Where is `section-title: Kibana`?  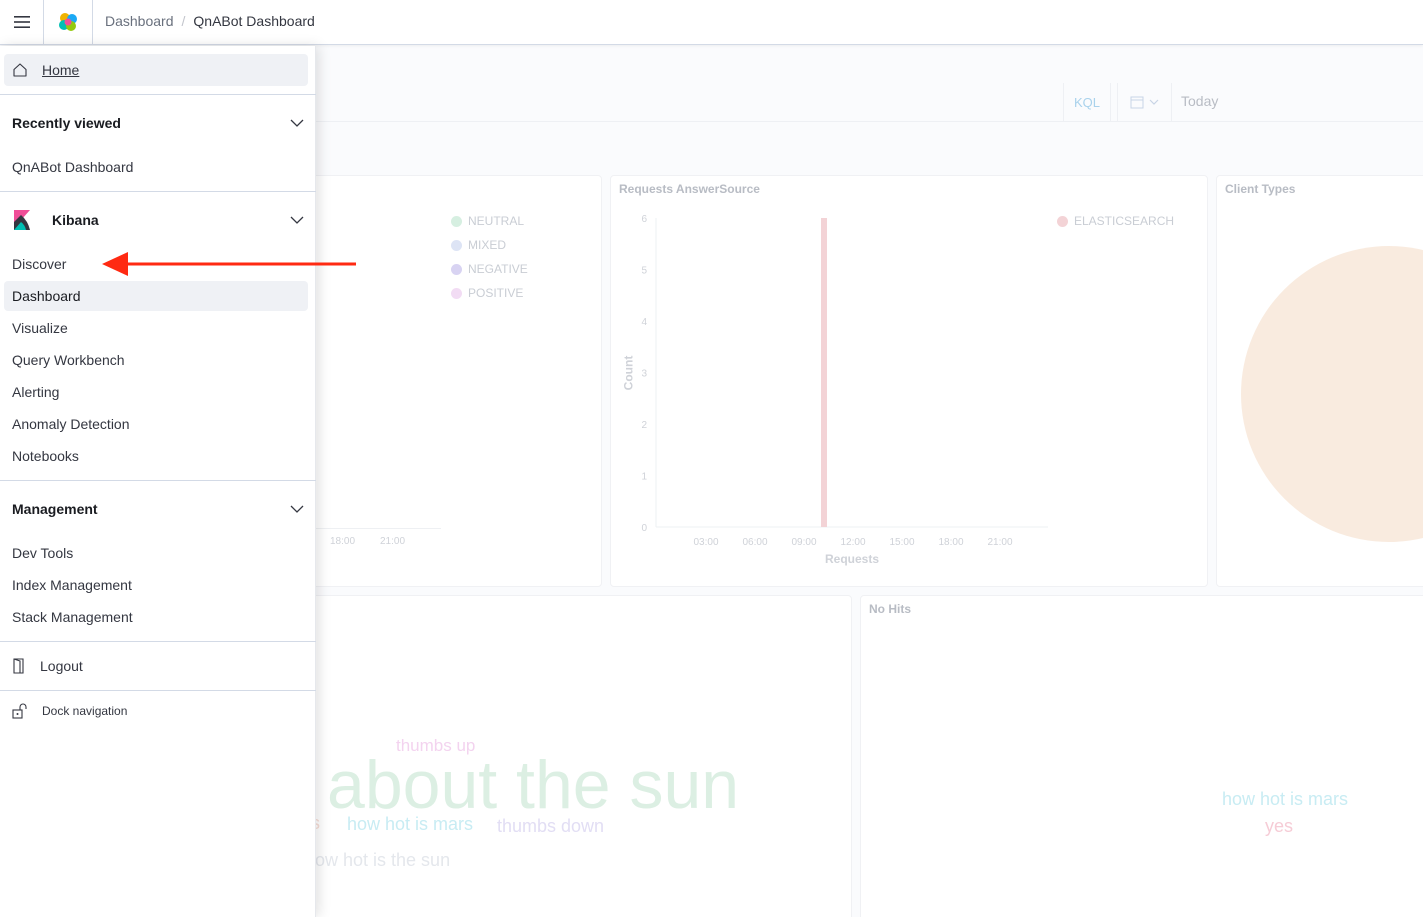 section-title: Kibana is located at coordinates (75, 220).